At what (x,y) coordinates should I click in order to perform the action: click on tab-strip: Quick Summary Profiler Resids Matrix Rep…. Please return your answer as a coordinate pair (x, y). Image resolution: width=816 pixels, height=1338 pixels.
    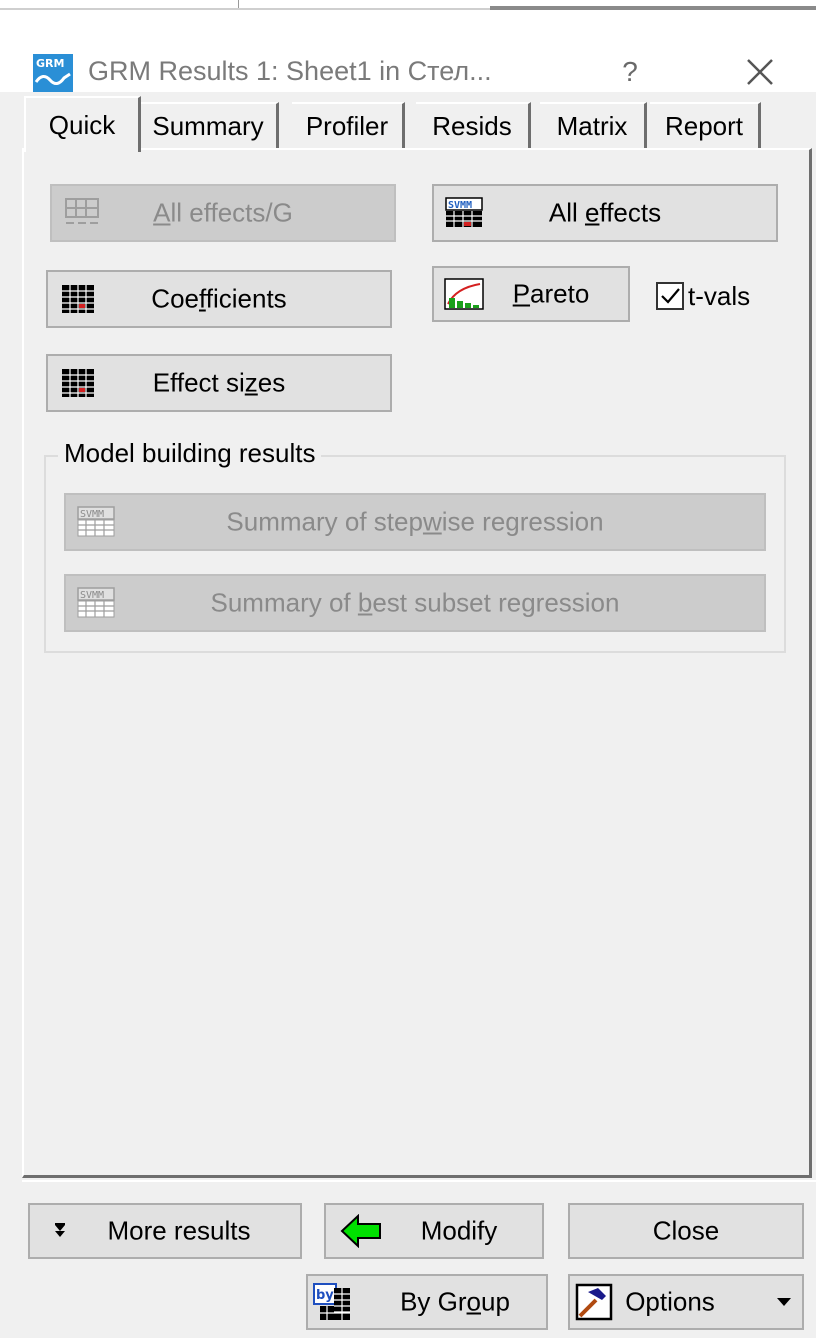
    Looking at the image, I should click on (420, 124).